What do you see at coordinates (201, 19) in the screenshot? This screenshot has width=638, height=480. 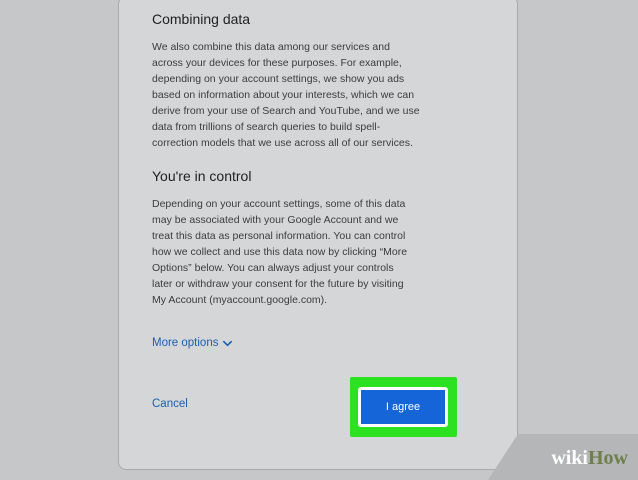 I see `section-heading-combining-data: Combining data` at bounding box center [201, 19].